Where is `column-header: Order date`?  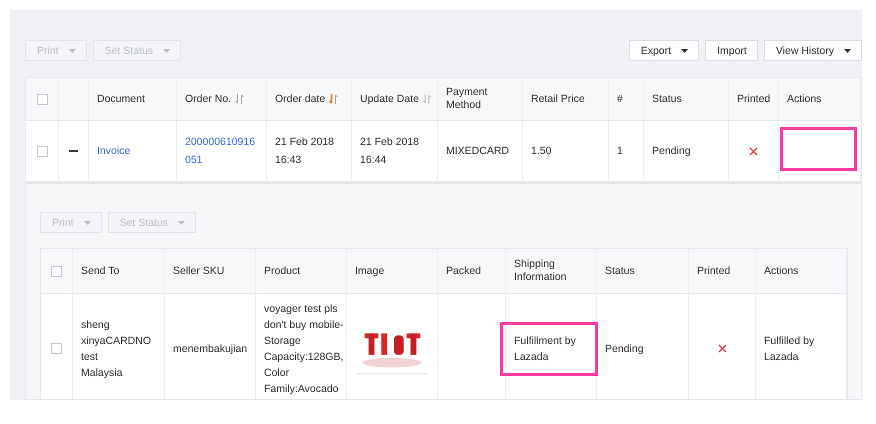 column-header: Order date is located at coordinates (300, 99).